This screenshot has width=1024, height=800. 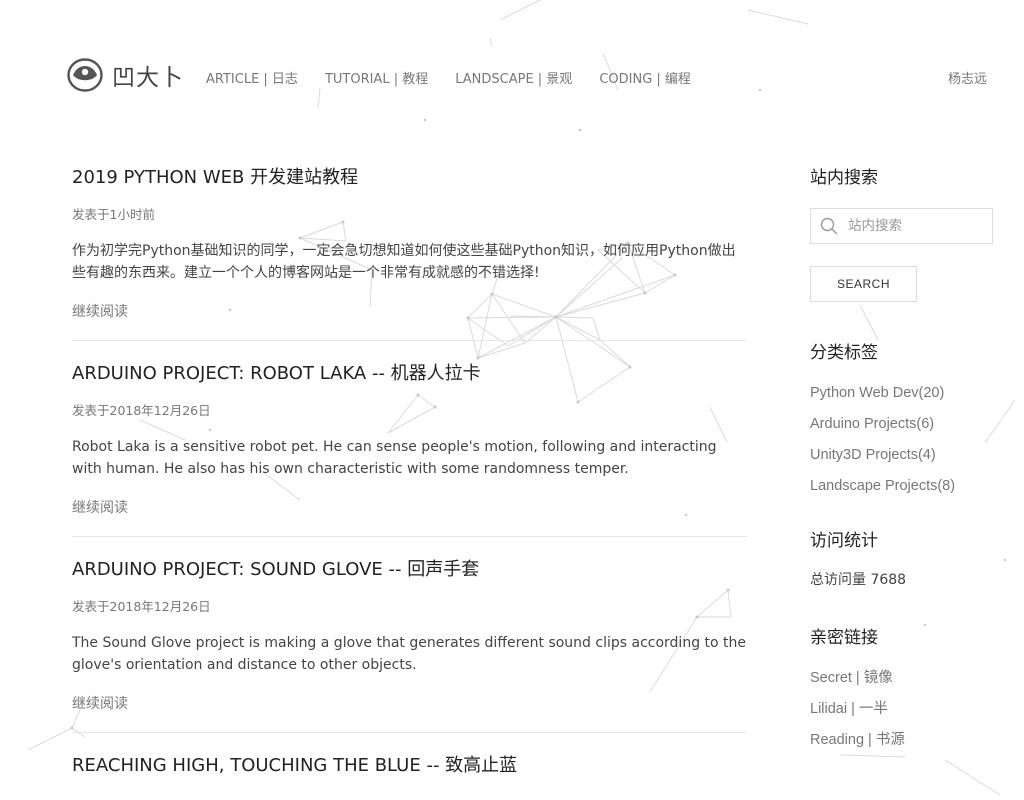 I want to click on friend-link-secret: Secret | 镜像, so click(x=851, y=678).